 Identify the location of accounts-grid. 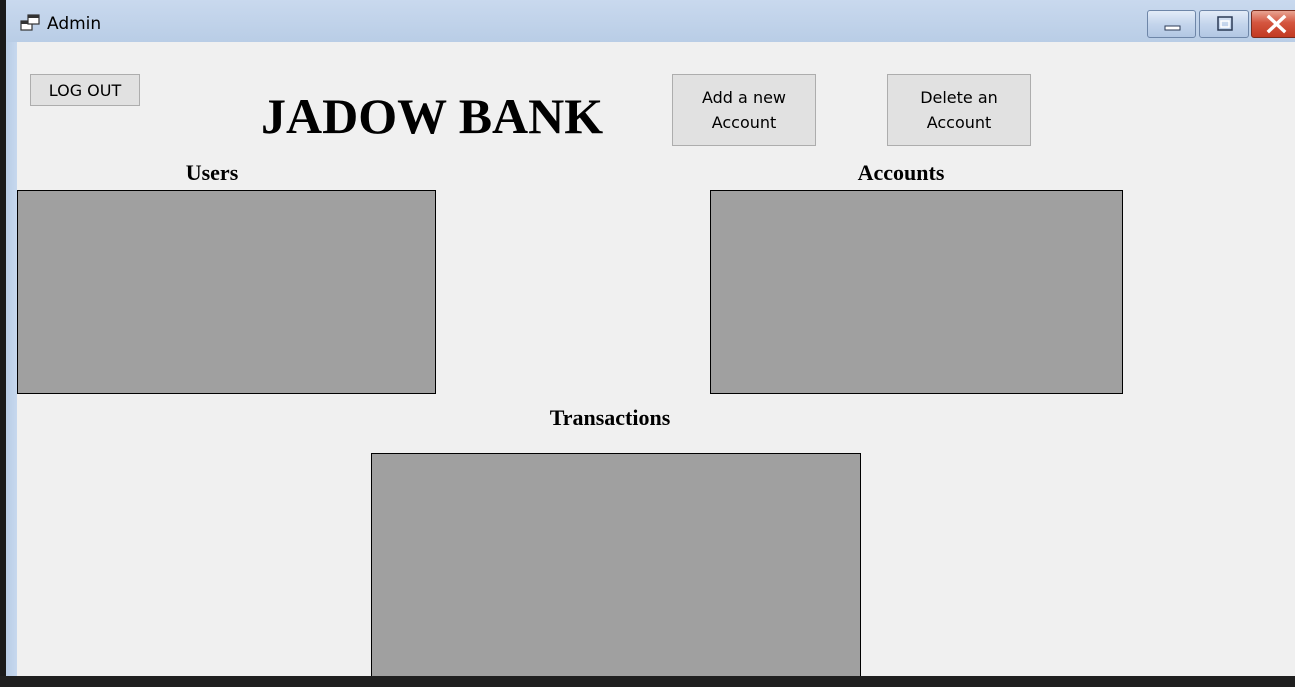
(916, 292).